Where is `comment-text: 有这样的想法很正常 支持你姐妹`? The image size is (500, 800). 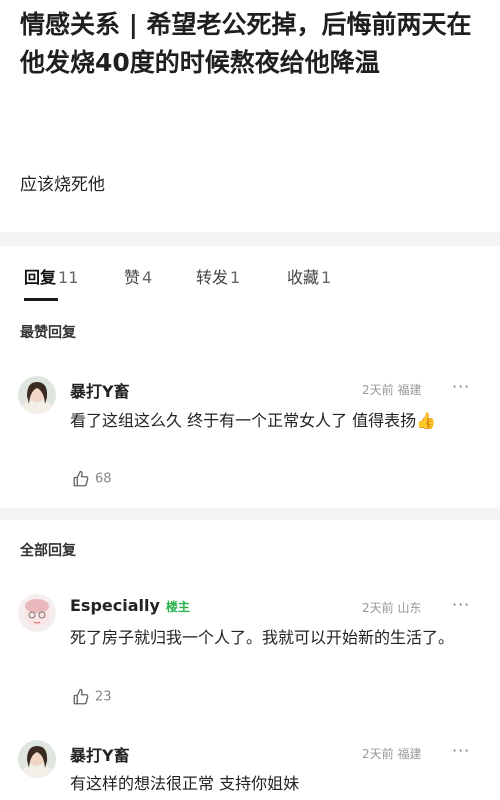
comment-text: 有这样的想法很正常 支持你姐妹 is located at coordinates (185, 783).